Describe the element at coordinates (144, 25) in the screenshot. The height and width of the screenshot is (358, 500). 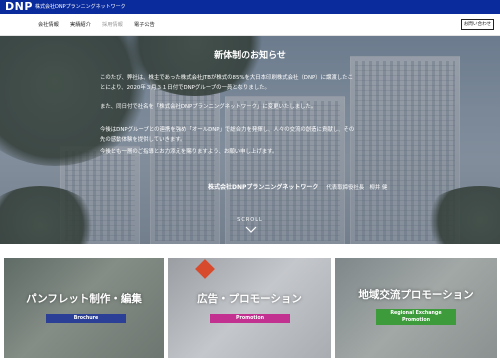
I see `nav-item-public-notice: 電子公告` at that location.